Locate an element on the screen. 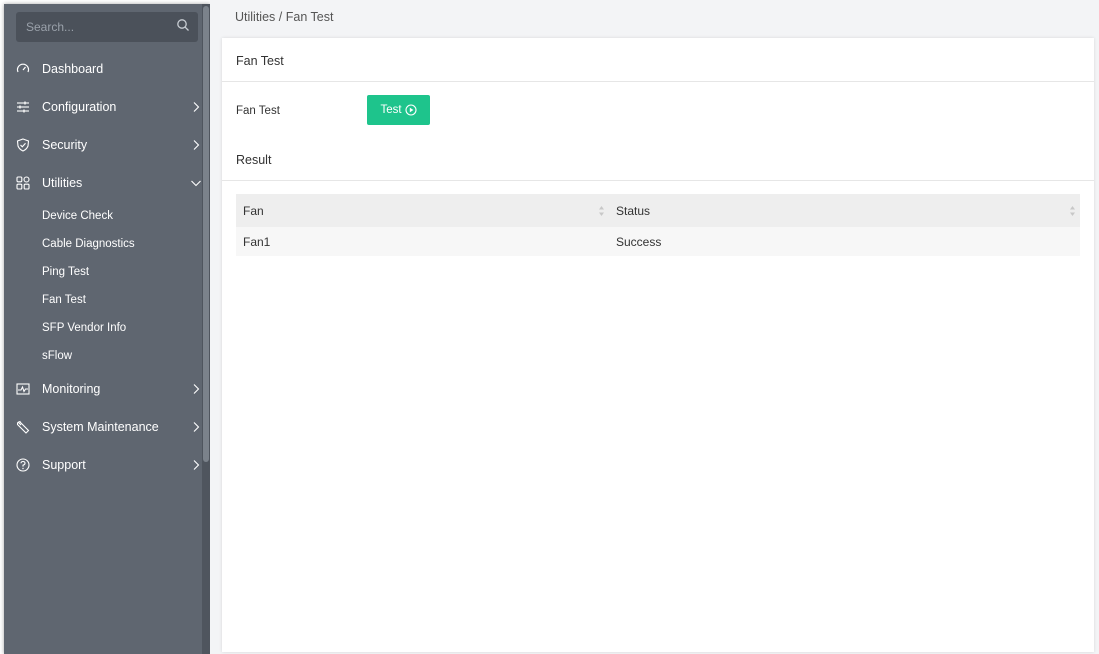  sidebar-item-label: Configuration is located at coordinates (79, 107).